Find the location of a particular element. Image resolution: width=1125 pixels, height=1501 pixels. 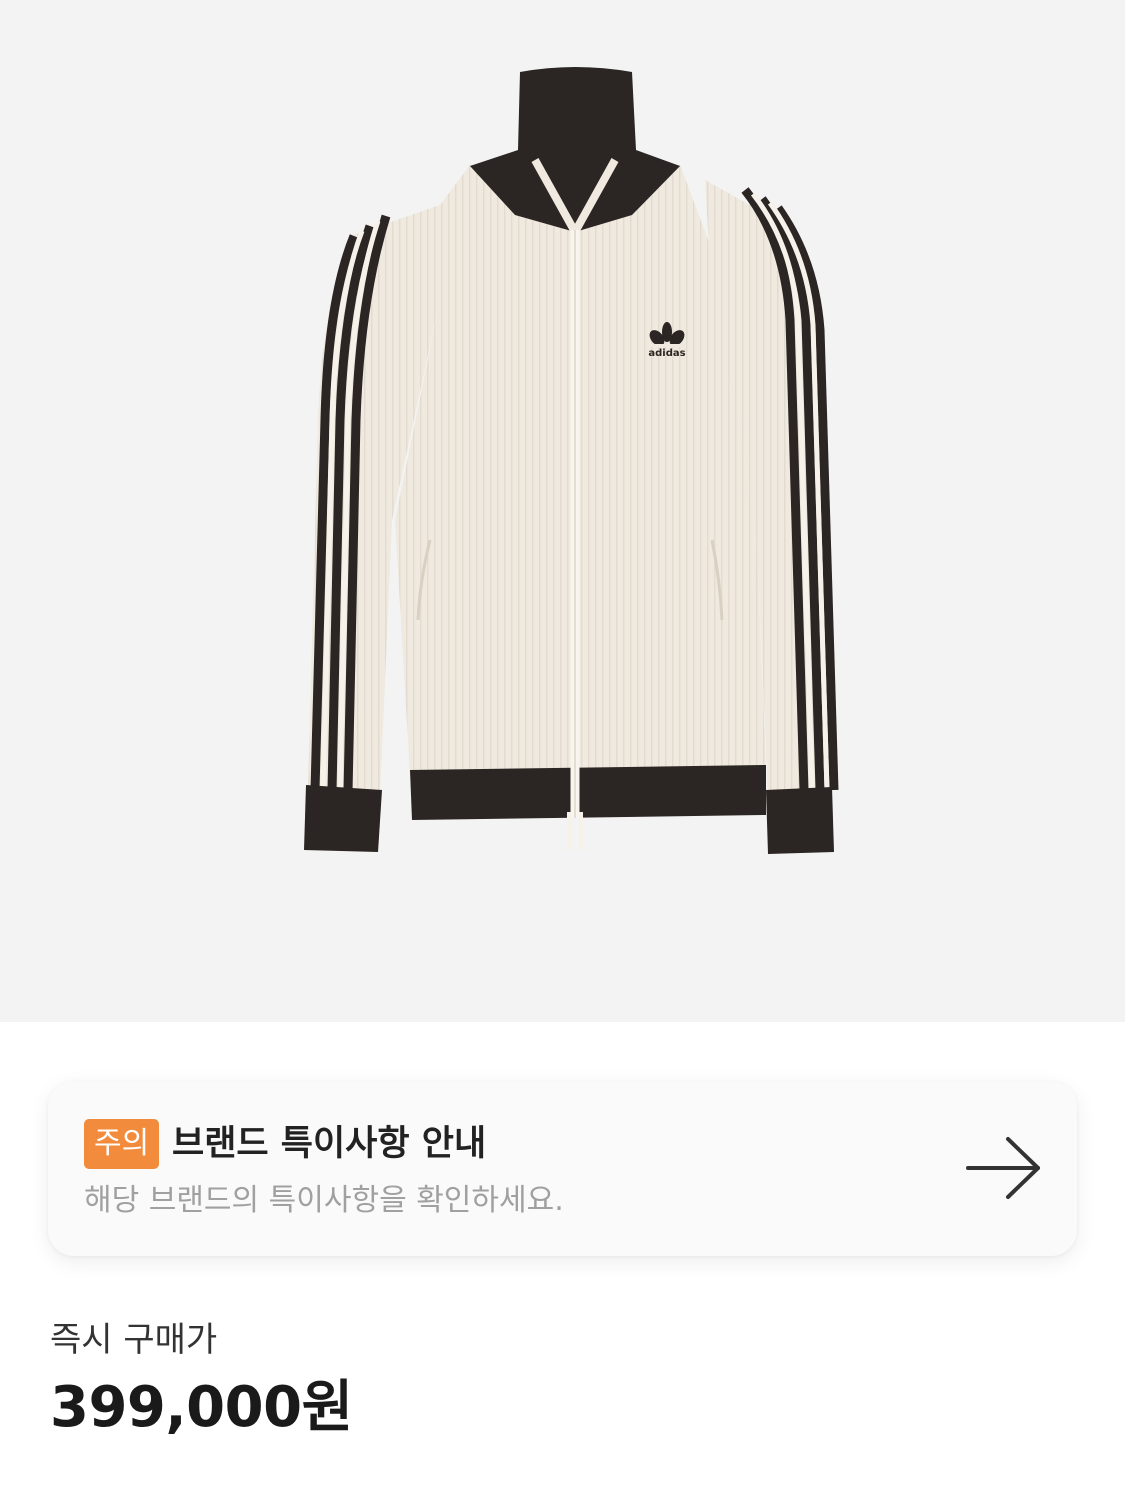

notice-title: 브랜드 특이사항 안내 is located at coordinates (329, 1144).